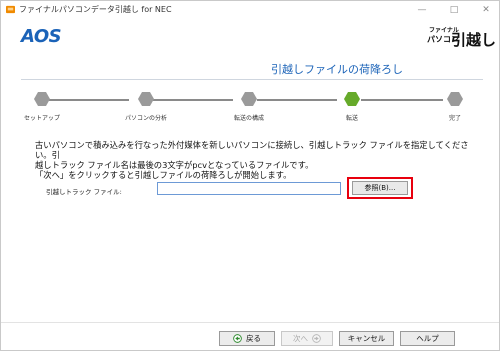 This screenshot has height=351, width=500. Describe the element at coordinates (316, 338) in the screenshot. I see `next-arrow-icon` at that location.